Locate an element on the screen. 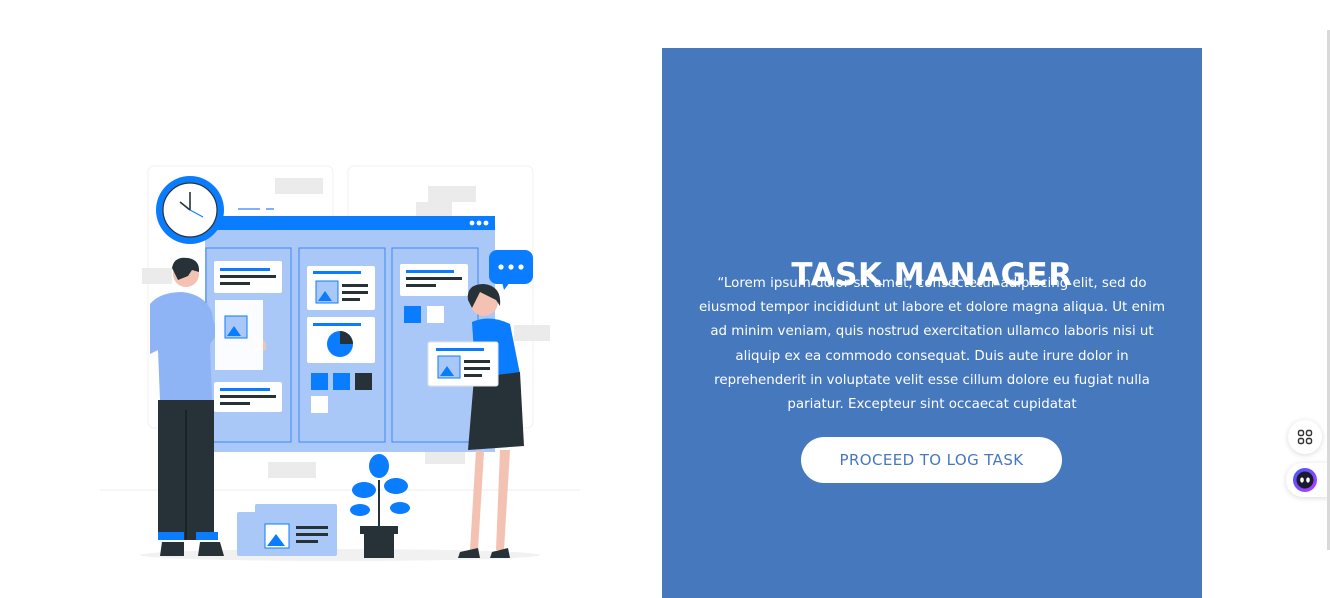  apps-grid-icon is located at coordinates (1305, 437).